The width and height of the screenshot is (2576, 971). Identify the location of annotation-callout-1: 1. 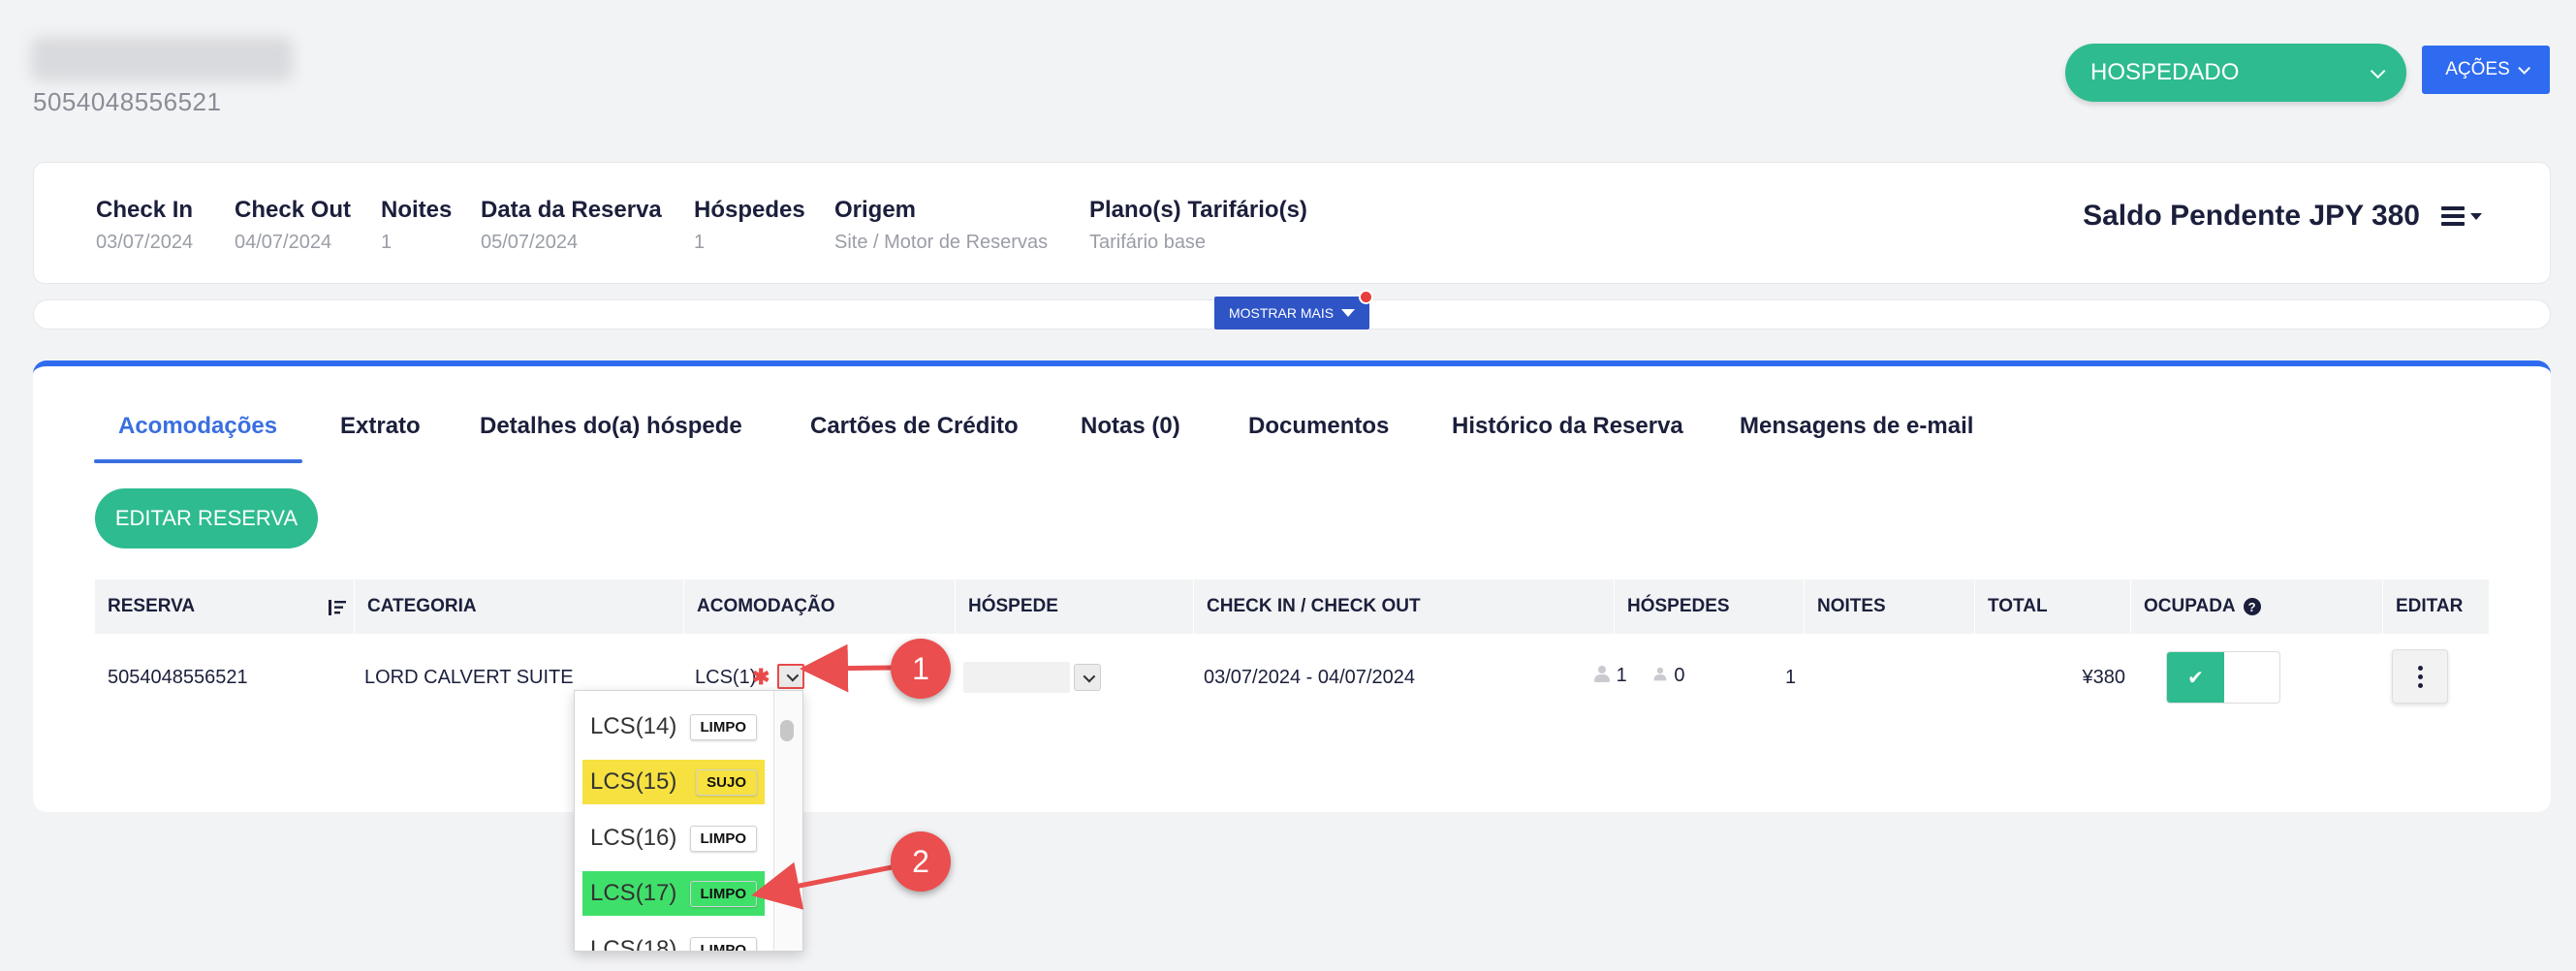
(921, 669).